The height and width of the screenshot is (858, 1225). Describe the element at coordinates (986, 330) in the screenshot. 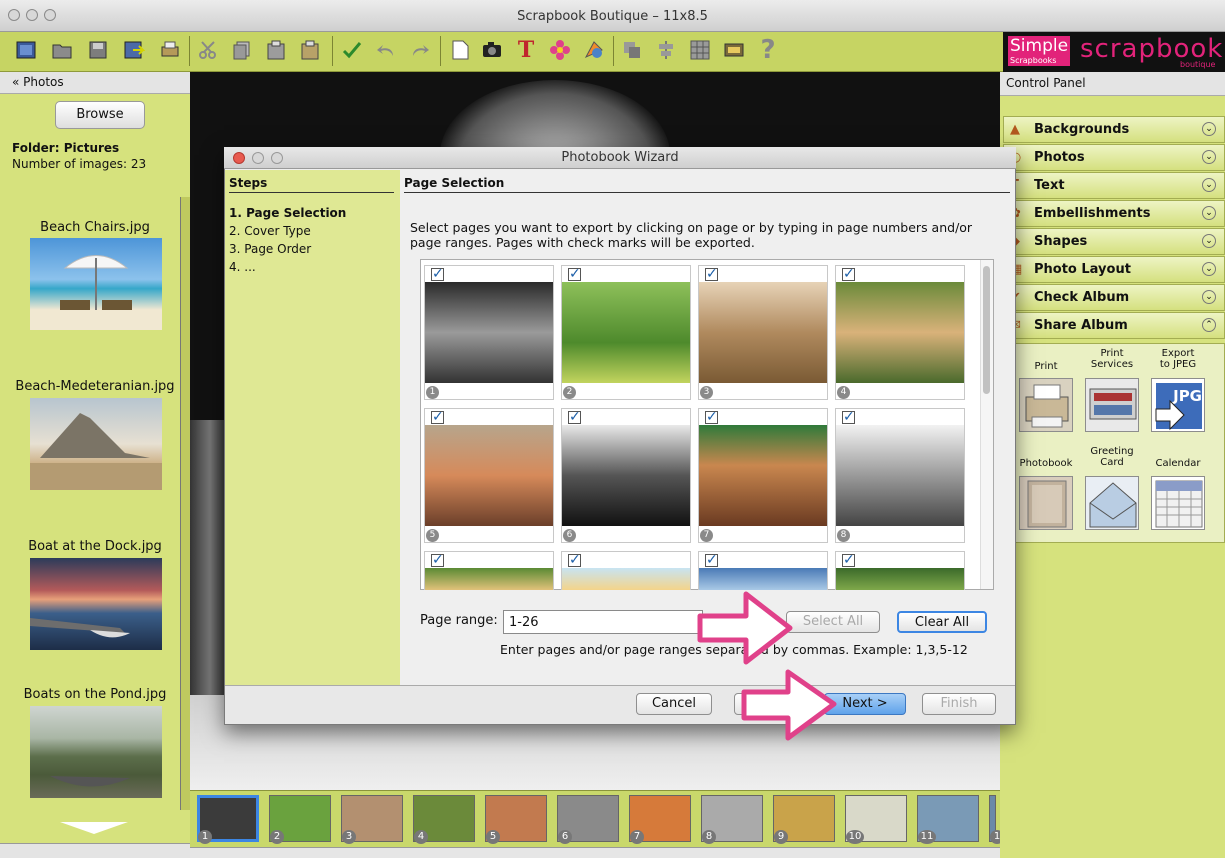

I see `grid-scrollbar-thumb` at that location.